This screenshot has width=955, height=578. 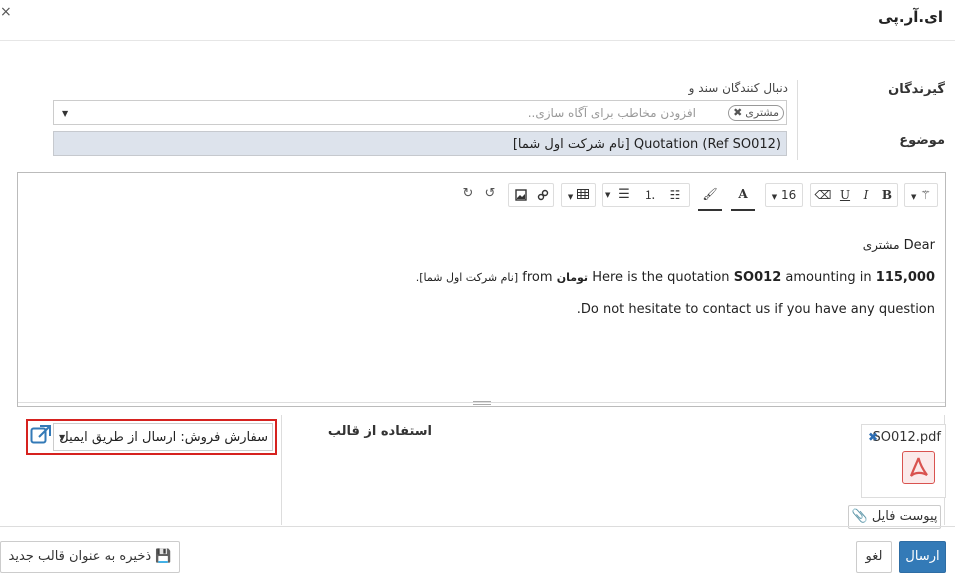 I want to click on close-icon: ×, so click(x=6, y=12).